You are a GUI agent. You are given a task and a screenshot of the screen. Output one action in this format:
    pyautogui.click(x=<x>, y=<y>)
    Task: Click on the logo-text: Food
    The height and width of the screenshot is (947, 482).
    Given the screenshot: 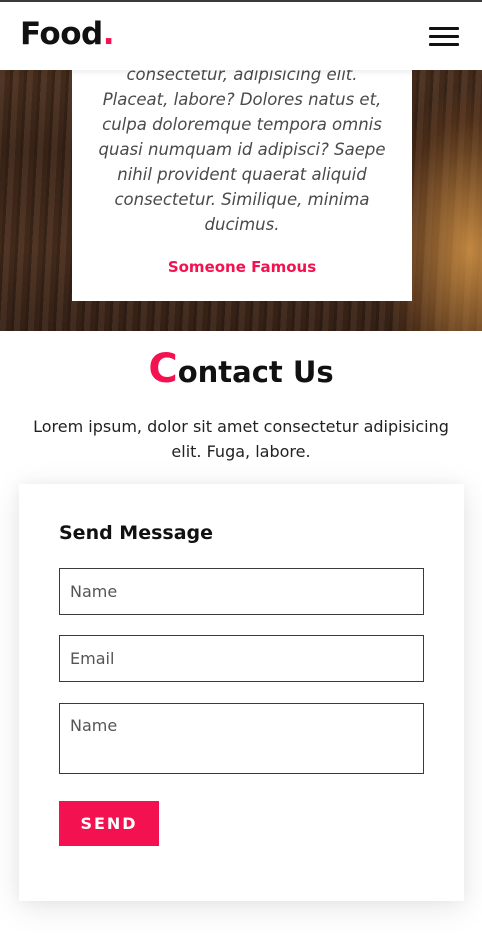 What is the action you would take?
    pyautogui.click(x=61, y=34)
    